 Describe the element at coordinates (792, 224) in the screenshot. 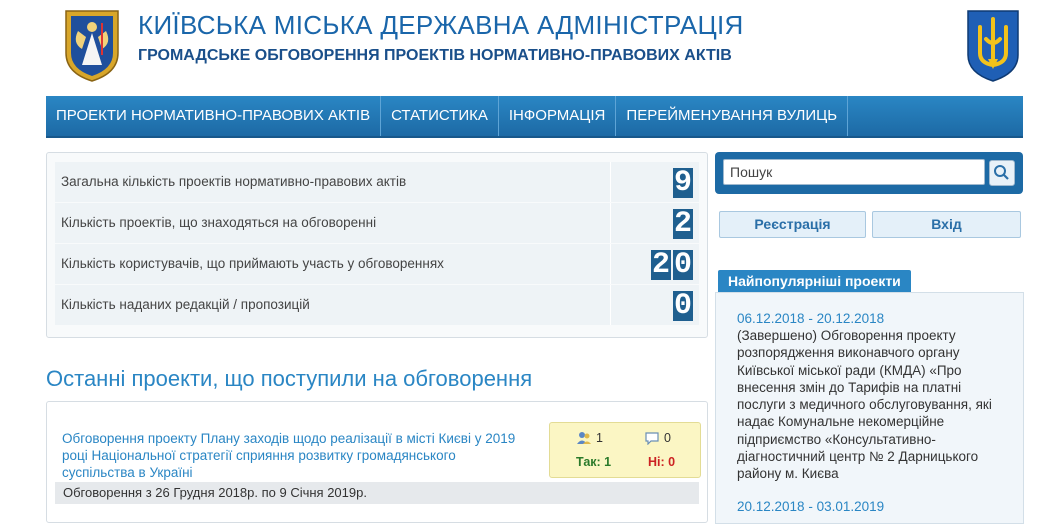

I see `register-button: Реєстрація` at that location.